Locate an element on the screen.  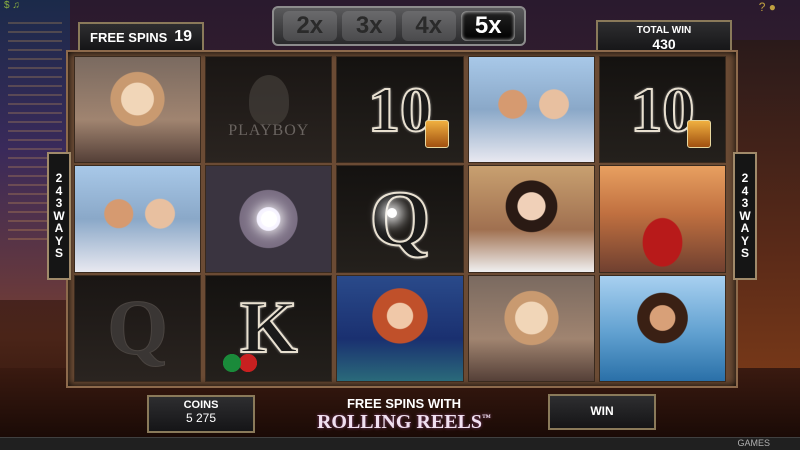
symbol-sparkle-burst is located at coordinates (269, 219).